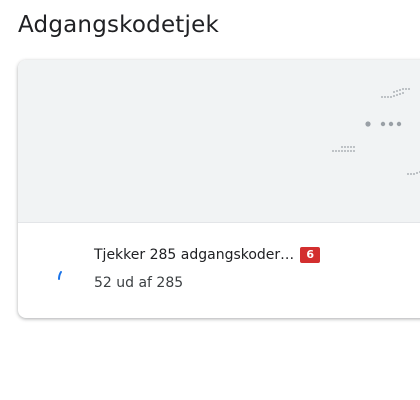 The width and height of the screenshot is (420, 400). What do you see at coordinates (310, 255) in the screenshot?
I see `notification-badge: 6` at bounding box center [310, 255].